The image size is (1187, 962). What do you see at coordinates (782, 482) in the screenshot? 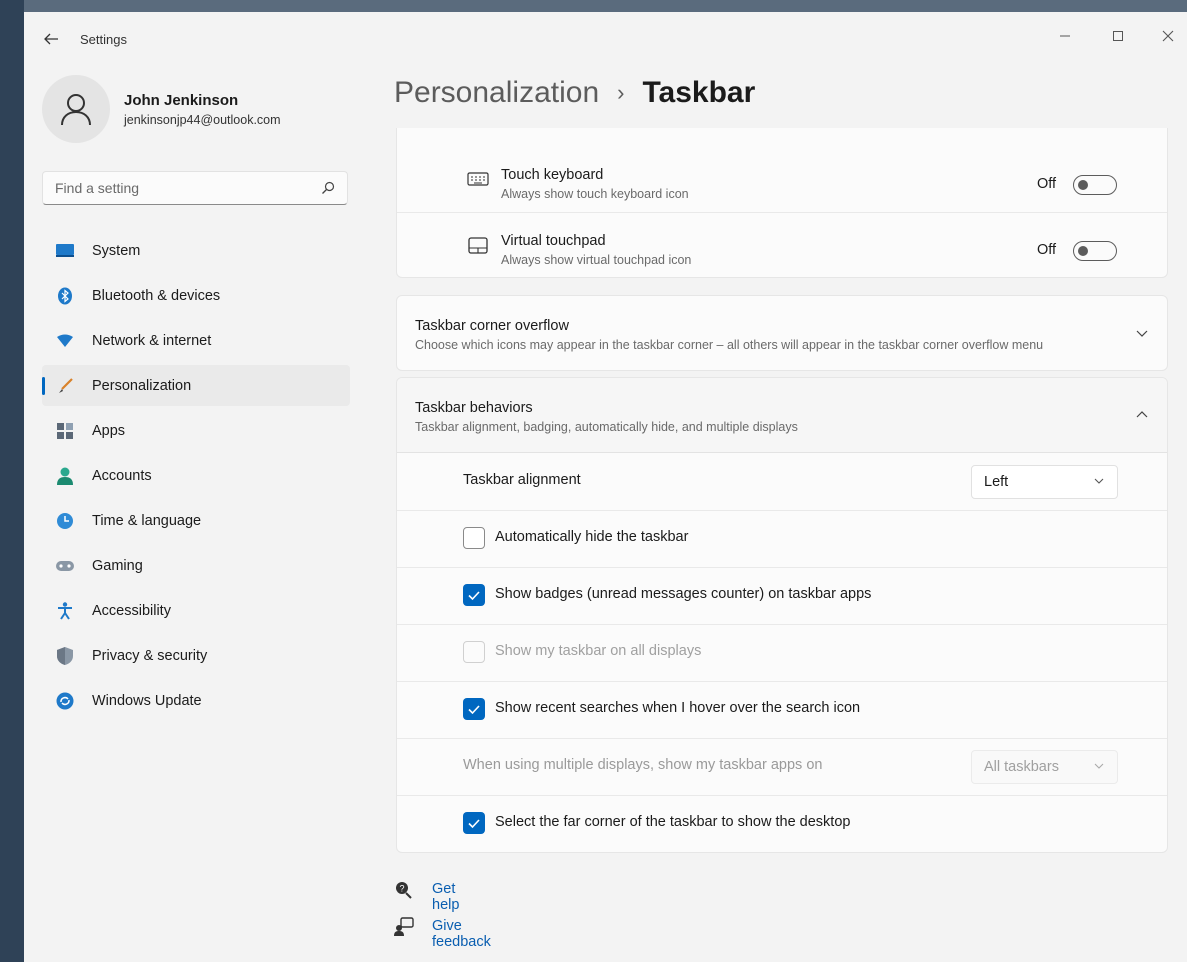
I see `taskbar-alignment-row: Taskbar alignment Left` at bounding box center [782, 482].